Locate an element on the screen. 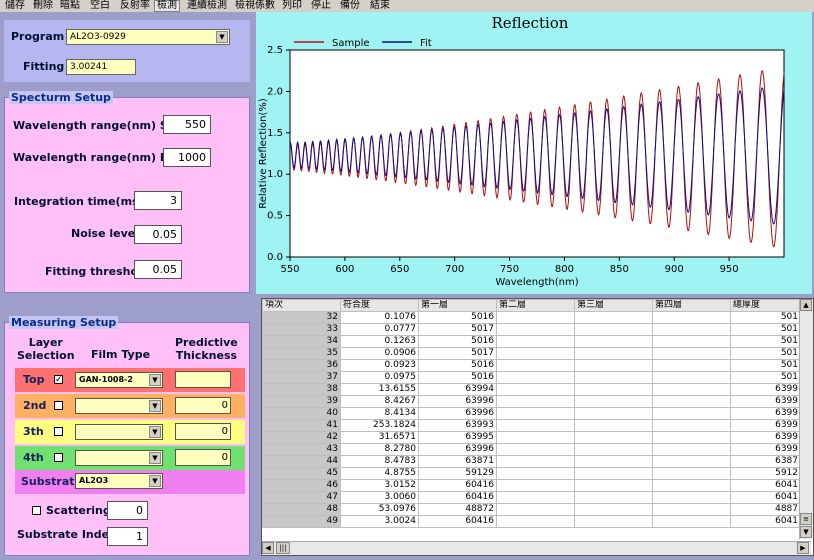 The image size is (814, 560). table-row: 46 3.0152 60416 6041 is located at coordinates (531, 485).